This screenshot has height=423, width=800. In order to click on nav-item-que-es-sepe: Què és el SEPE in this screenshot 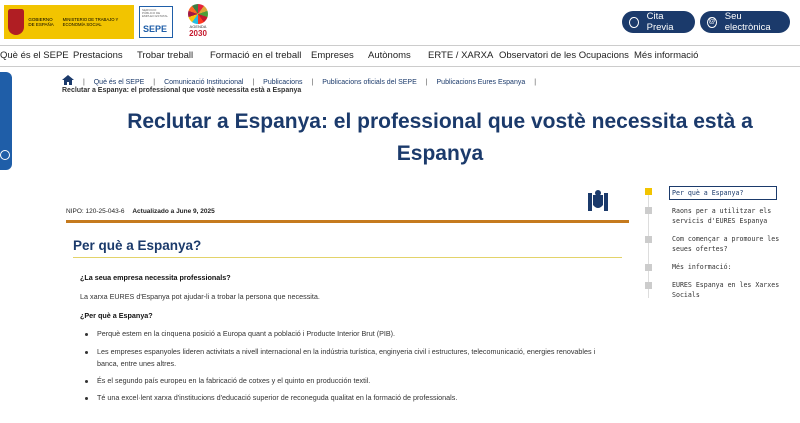, I will do `click(34, 55)`.